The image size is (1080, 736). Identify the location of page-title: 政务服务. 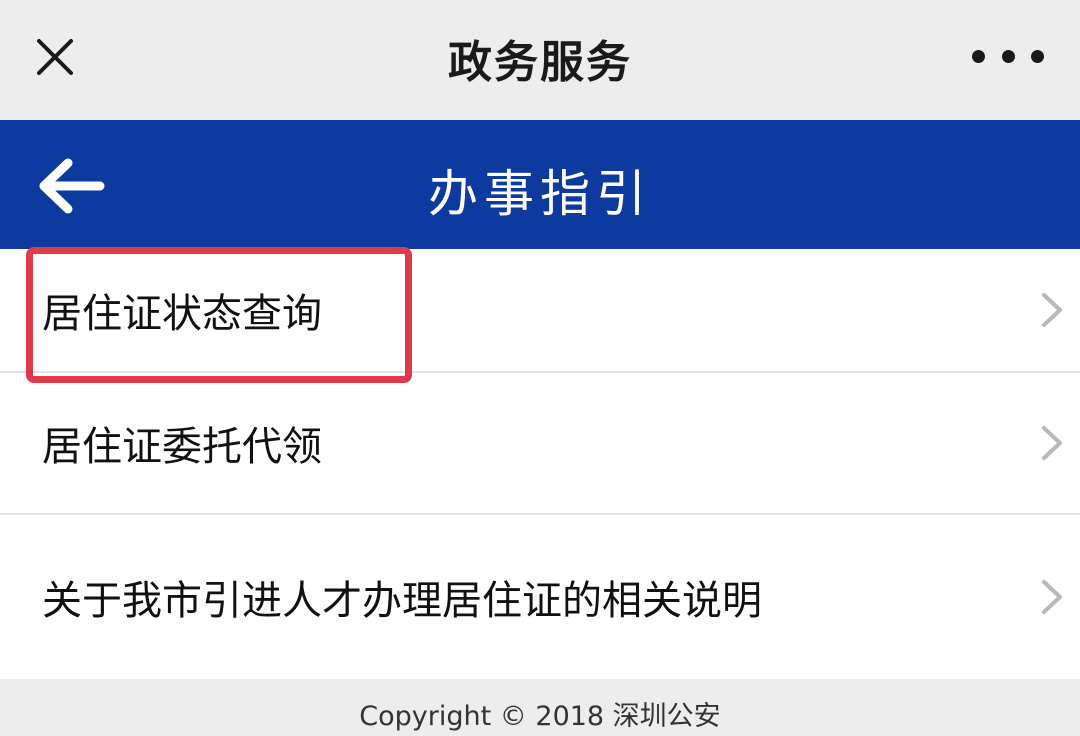
(540, 62).